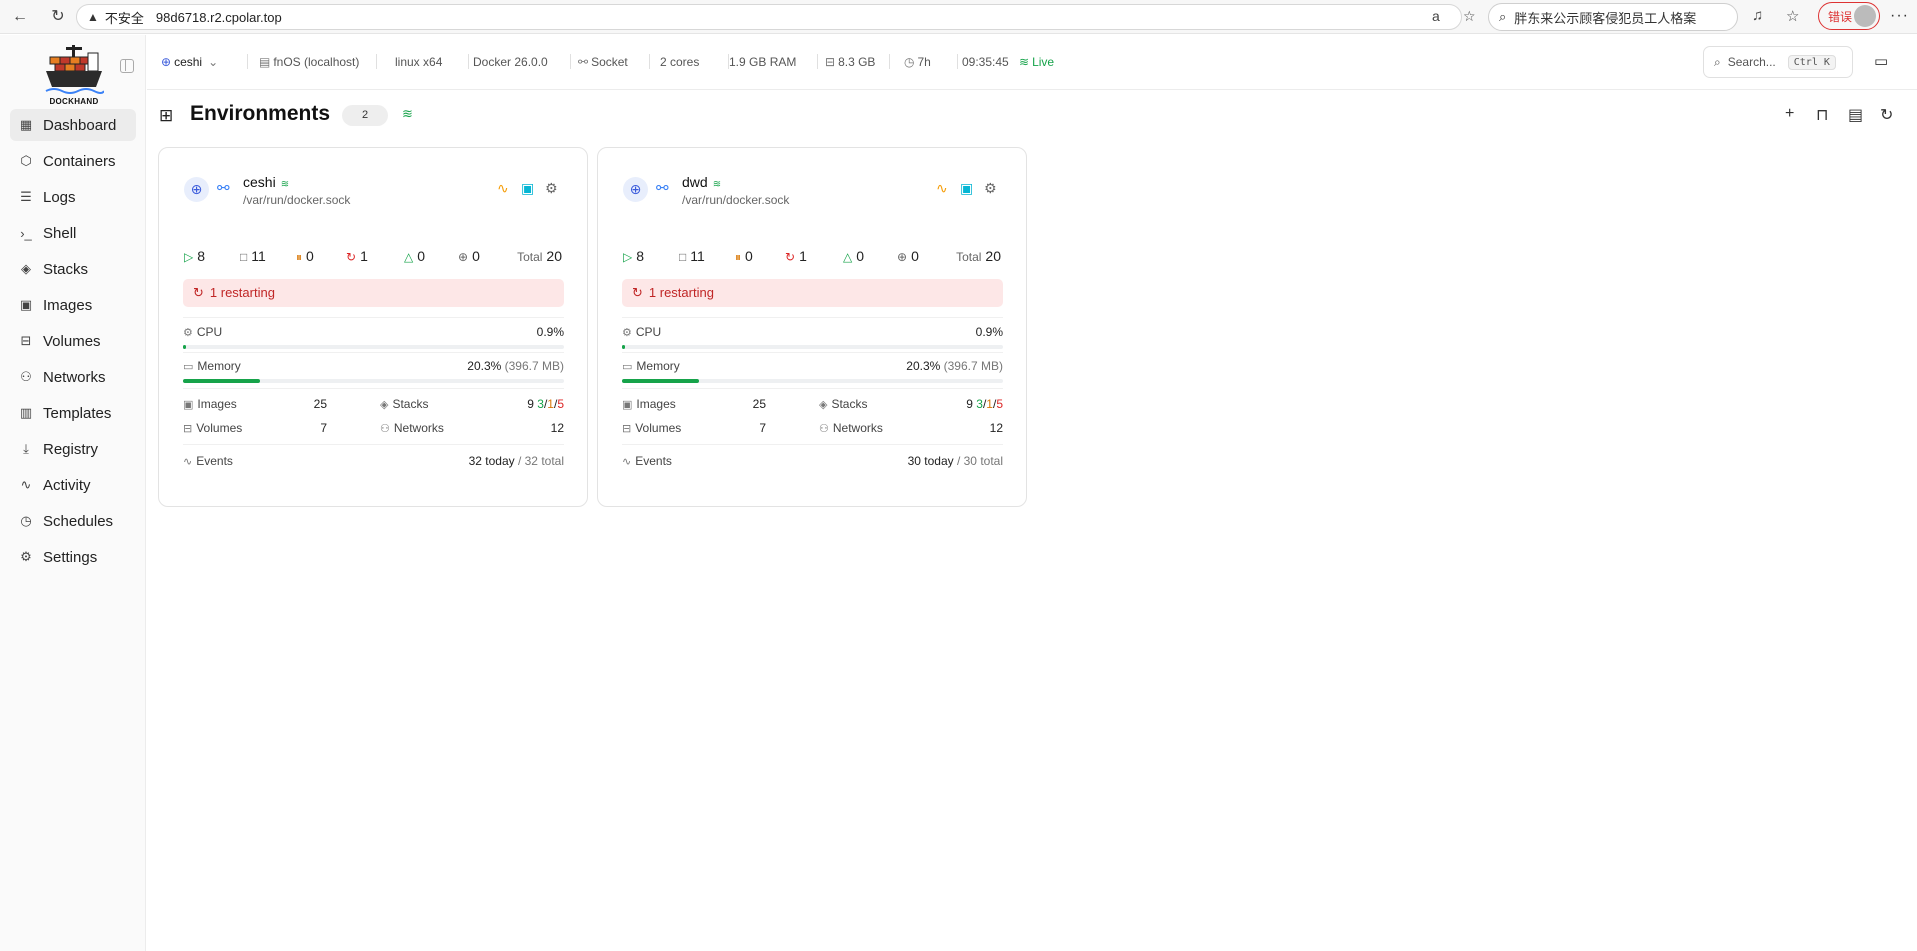 The width and height of the screenshot is (1917, 951). I want to click on chevron-down-icon: ⌄, so click(213, 62).